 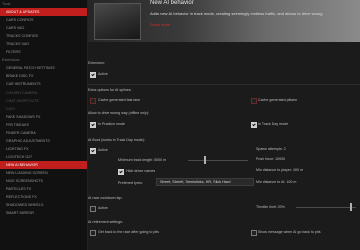 What do you see at coordinates (96, 63) in the screenshot?
I see `extension-label: Extension:` at bounding box center [96, 63].